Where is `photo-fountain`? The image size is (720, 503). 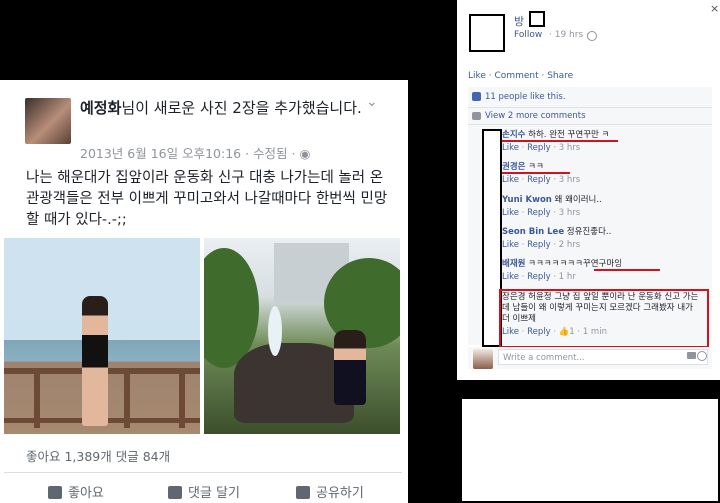
photo-fountain is located at coordinates (302, 336).